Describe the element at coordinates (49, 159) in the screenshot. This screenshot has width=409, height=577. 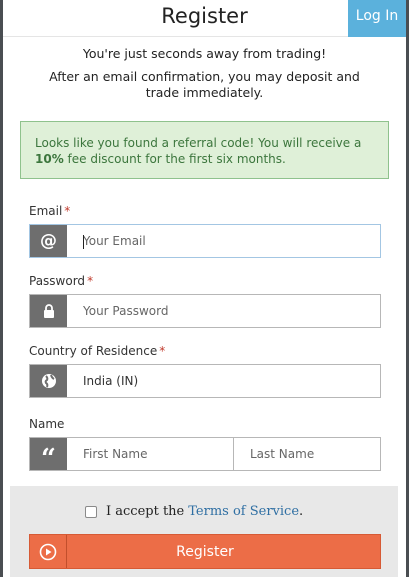
I see `referral-alert-highlight: 10%` at that location.